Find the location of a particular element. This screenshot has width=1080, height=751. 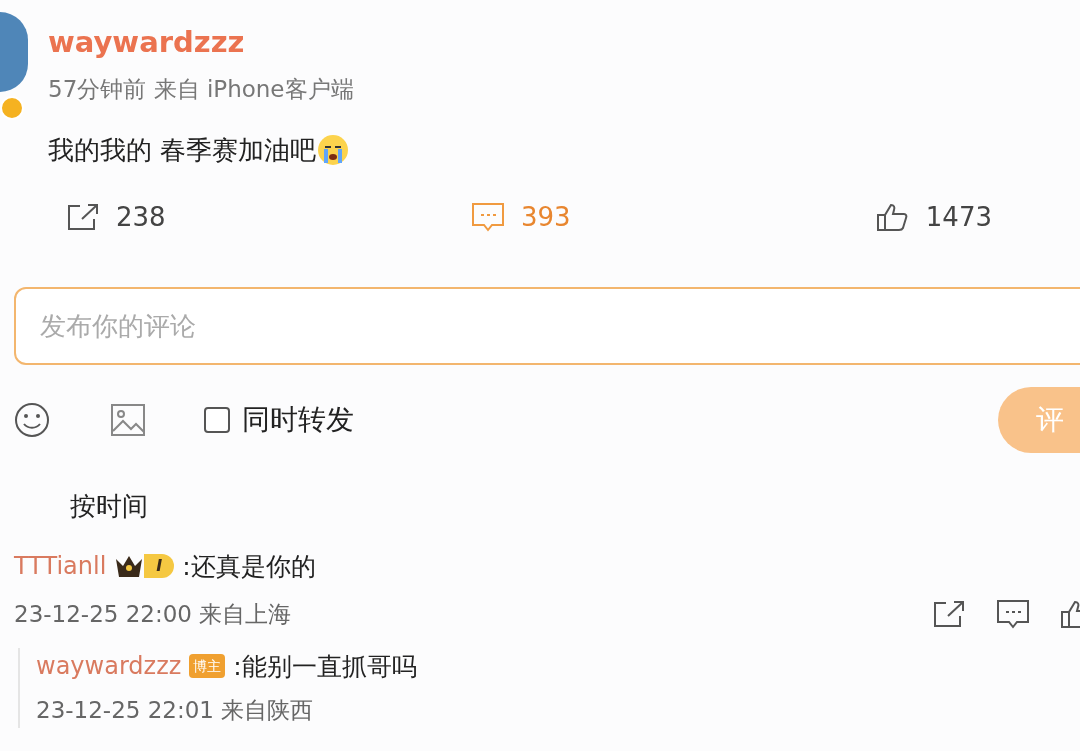

reply-text: :能别一直抓哥吗 is located at coordinates (325, 666).